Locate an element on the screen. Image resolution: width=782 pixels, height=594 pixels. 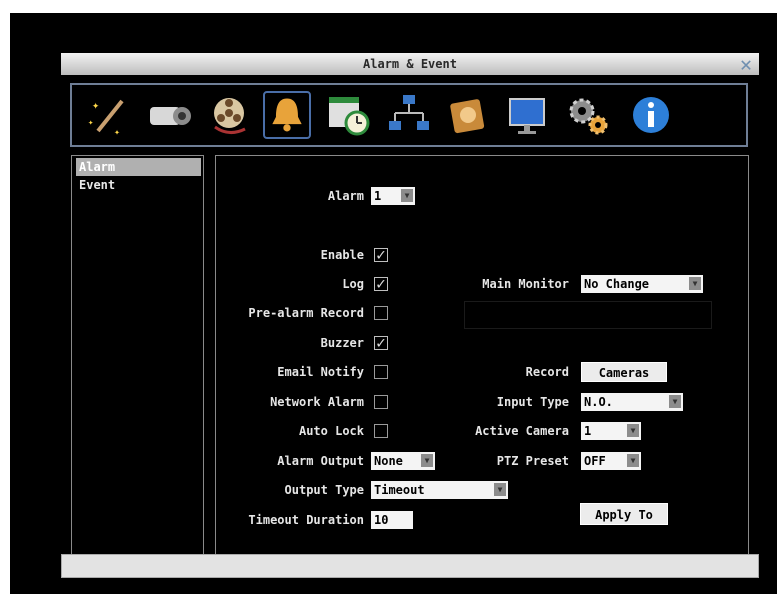
sidebar: Alarm Event is located at coordinates (137, 365).